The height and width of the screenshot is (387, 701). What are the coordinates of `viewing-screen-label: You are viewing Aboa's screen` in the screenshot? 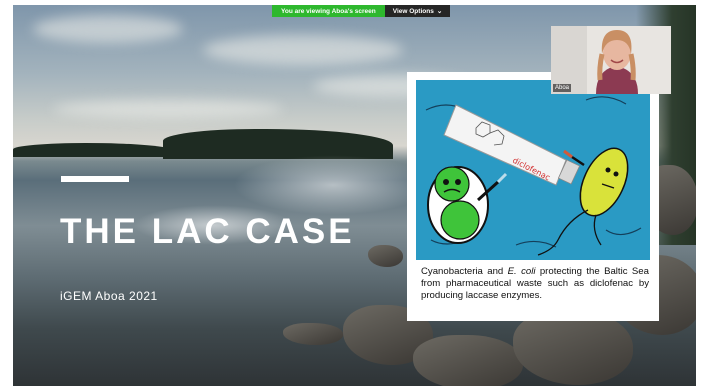 It's located at (328, 11).